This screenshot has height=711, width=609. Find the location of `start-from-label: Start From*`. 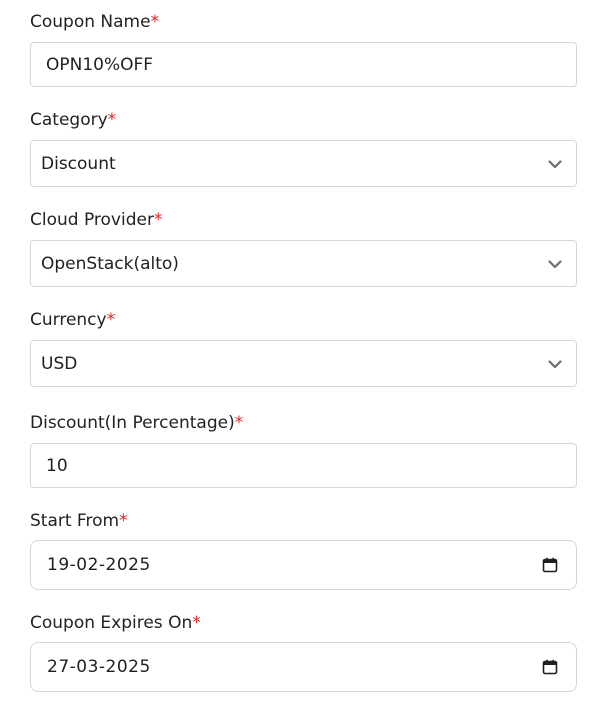

start-from-label: Start From* is located at coordinates (79, 521).